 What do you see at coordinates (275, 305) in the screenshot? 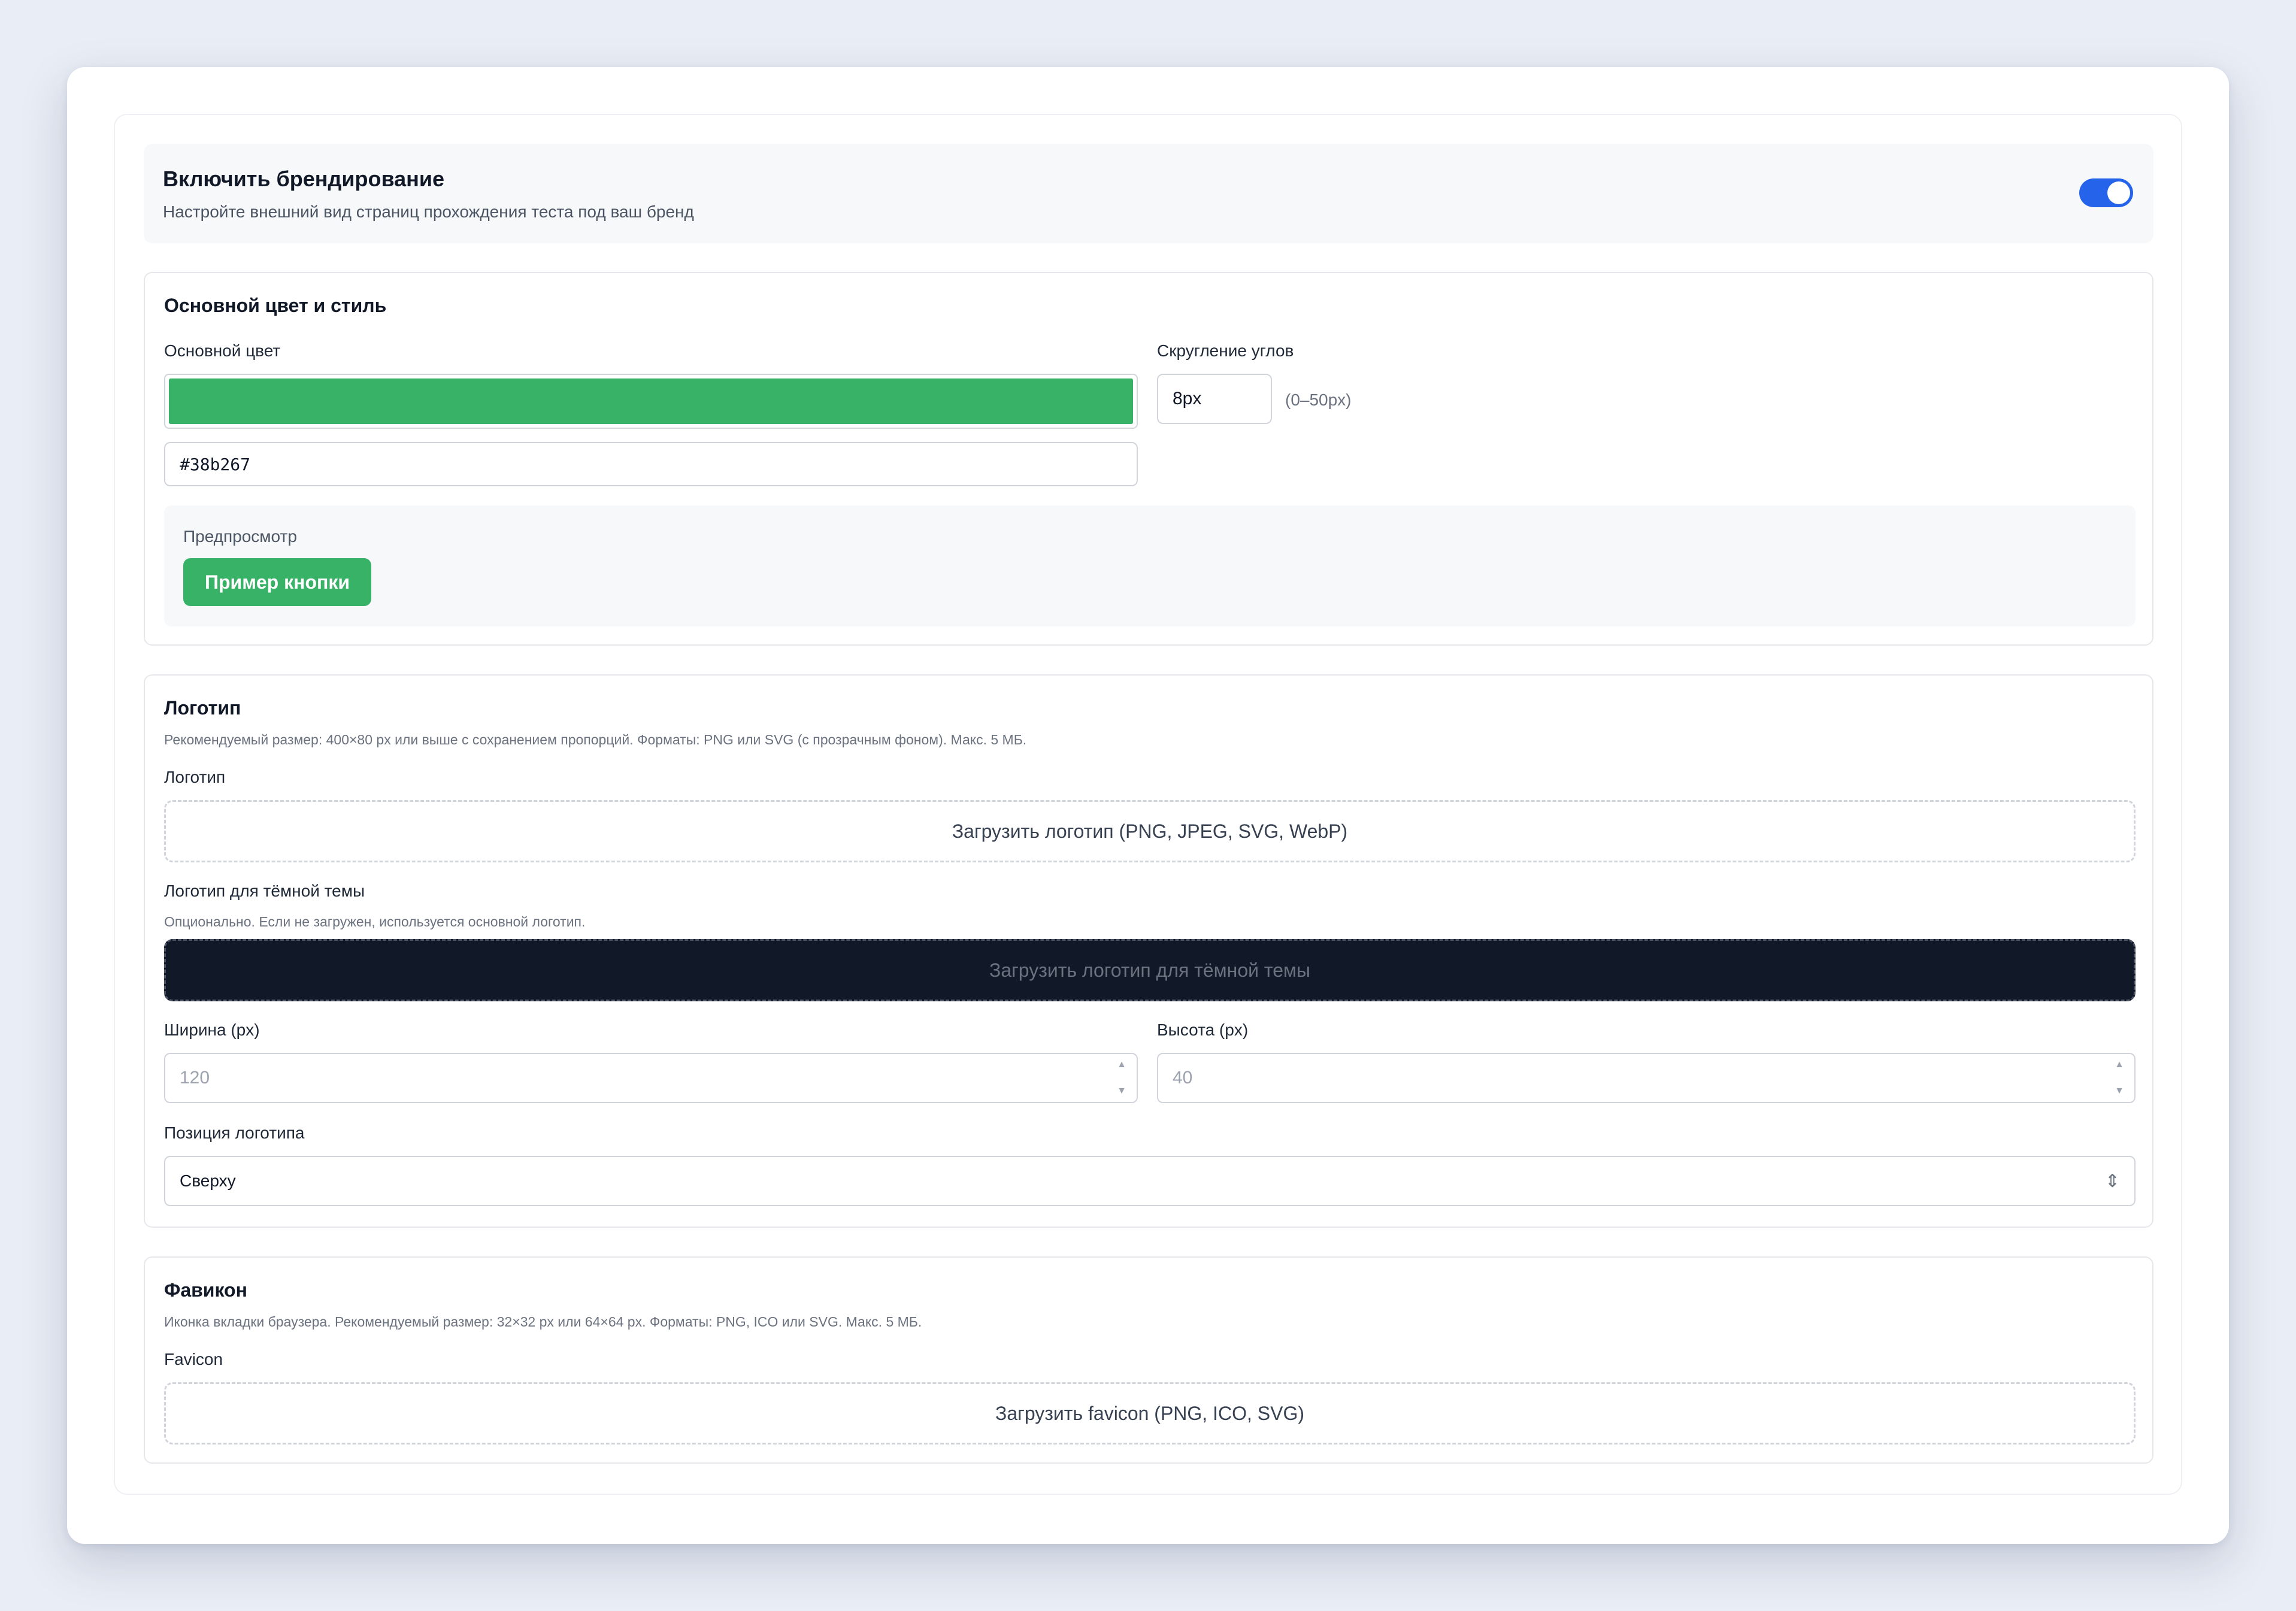
I see `style-card-title: Основной цвет и стиль` at bounding box center [275, 305].